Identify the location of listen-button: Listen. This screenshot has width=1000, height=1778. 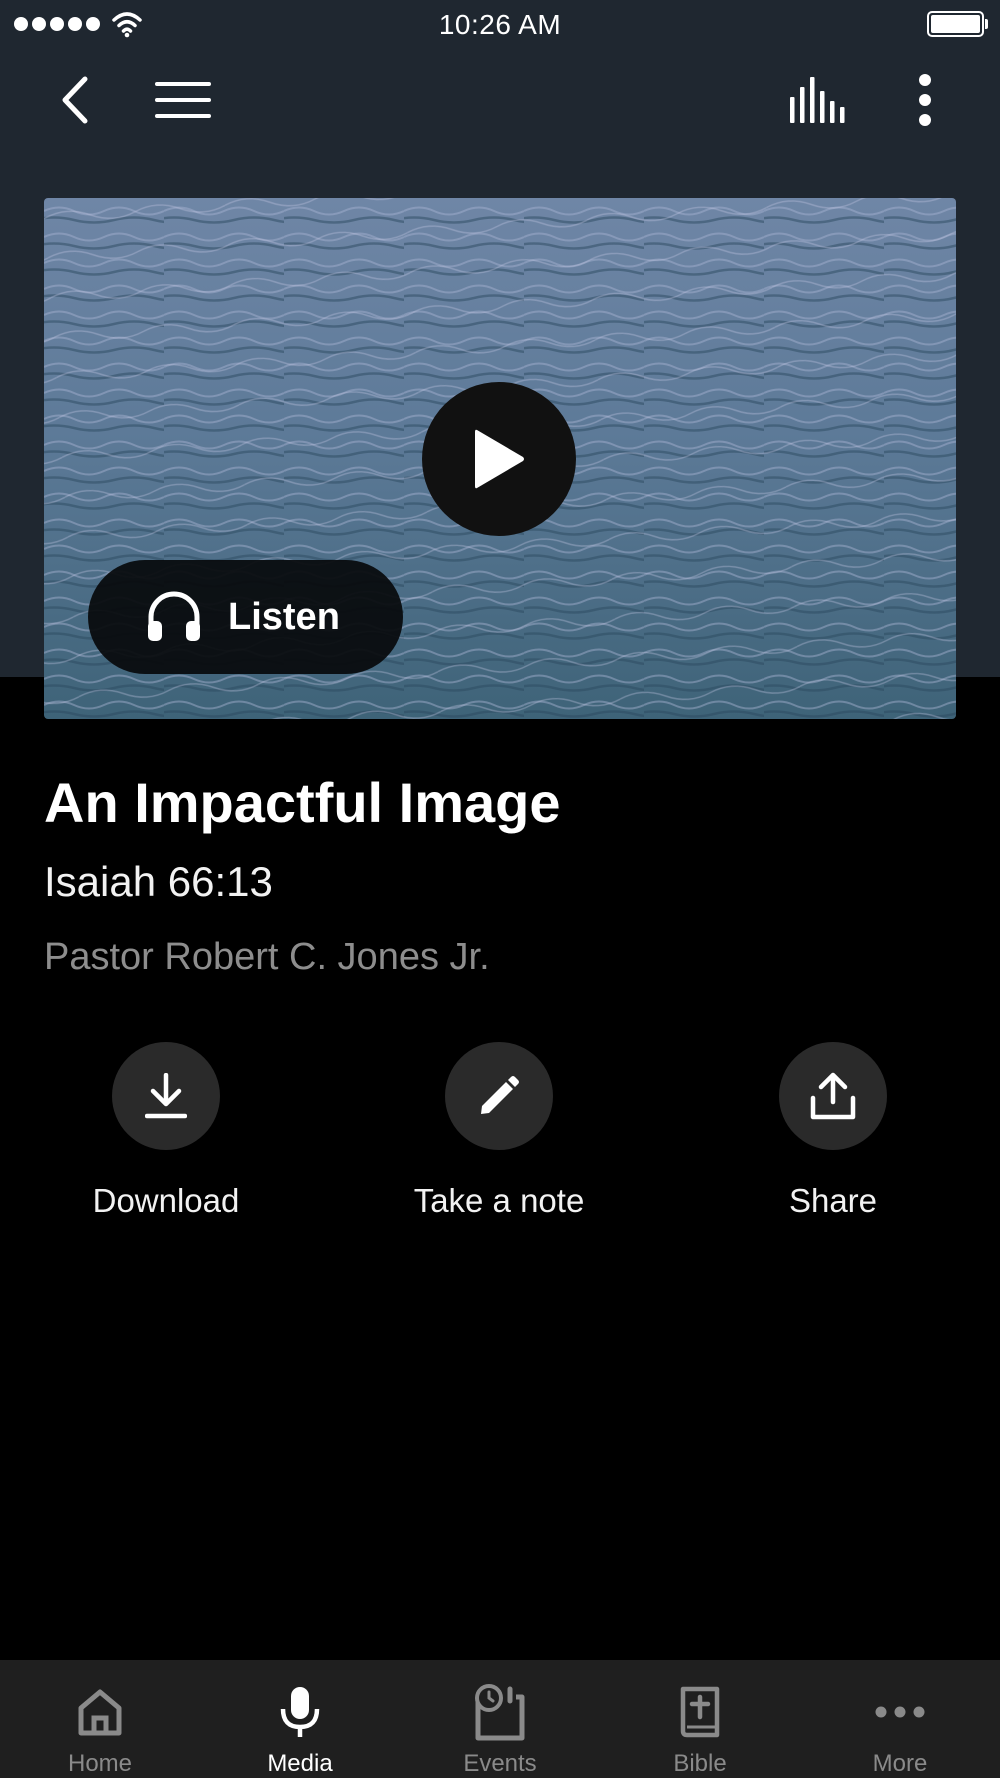
(245, 617).